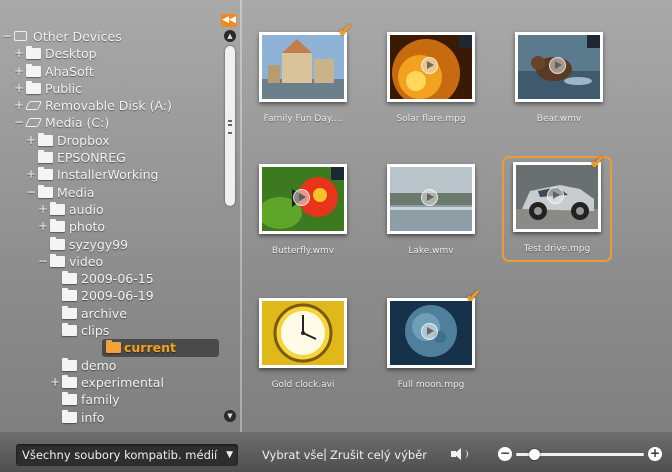  Describe the element at coordinates (460, 455) in the screenshot. I see `speaker-icon` at that location.